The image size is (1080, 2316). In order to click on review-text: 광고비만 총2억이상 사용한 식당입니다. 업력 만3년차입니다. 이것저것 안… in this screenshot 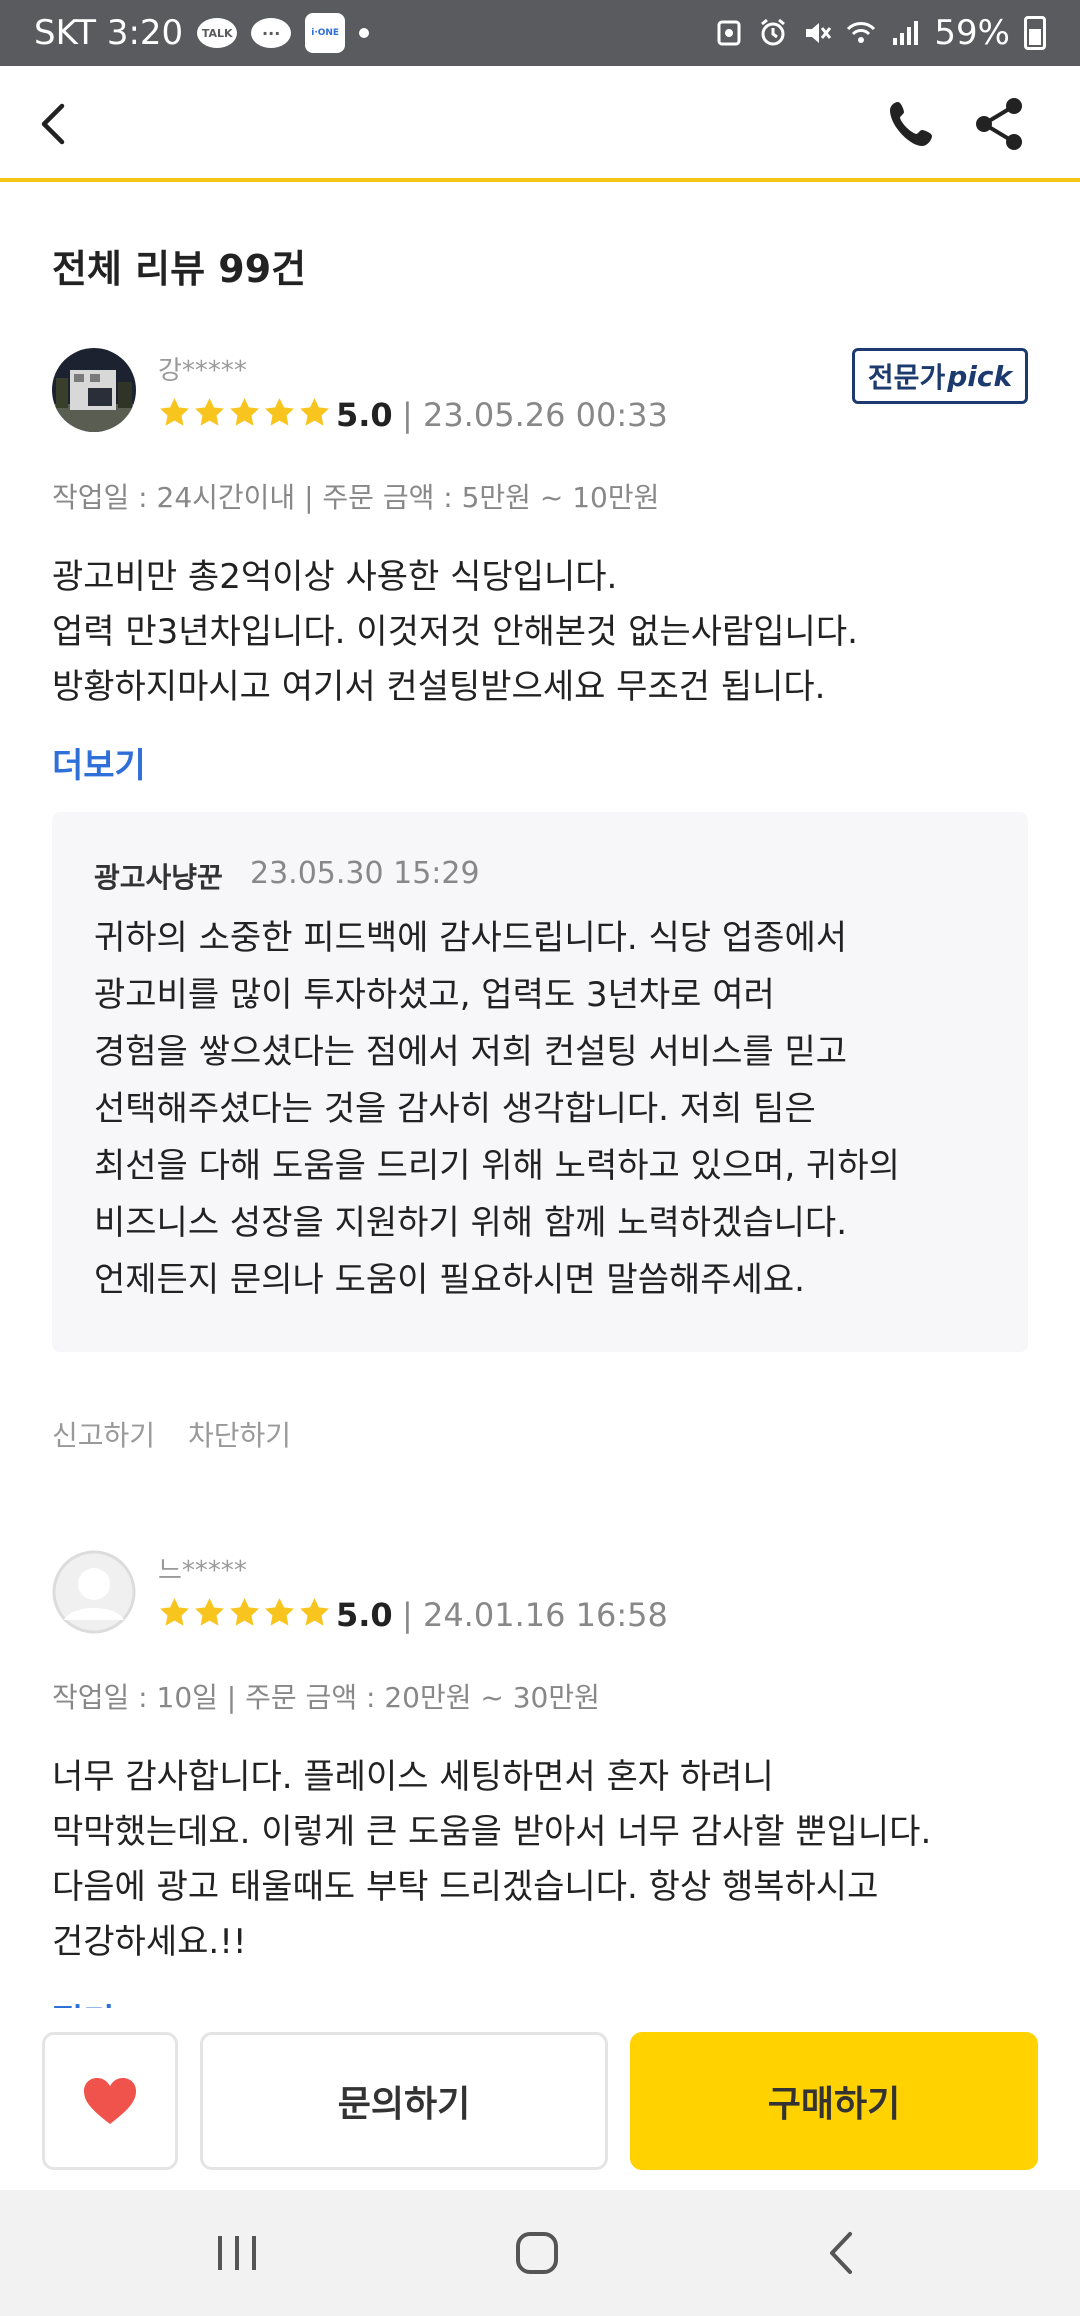, I will do `click(455, 632)`.